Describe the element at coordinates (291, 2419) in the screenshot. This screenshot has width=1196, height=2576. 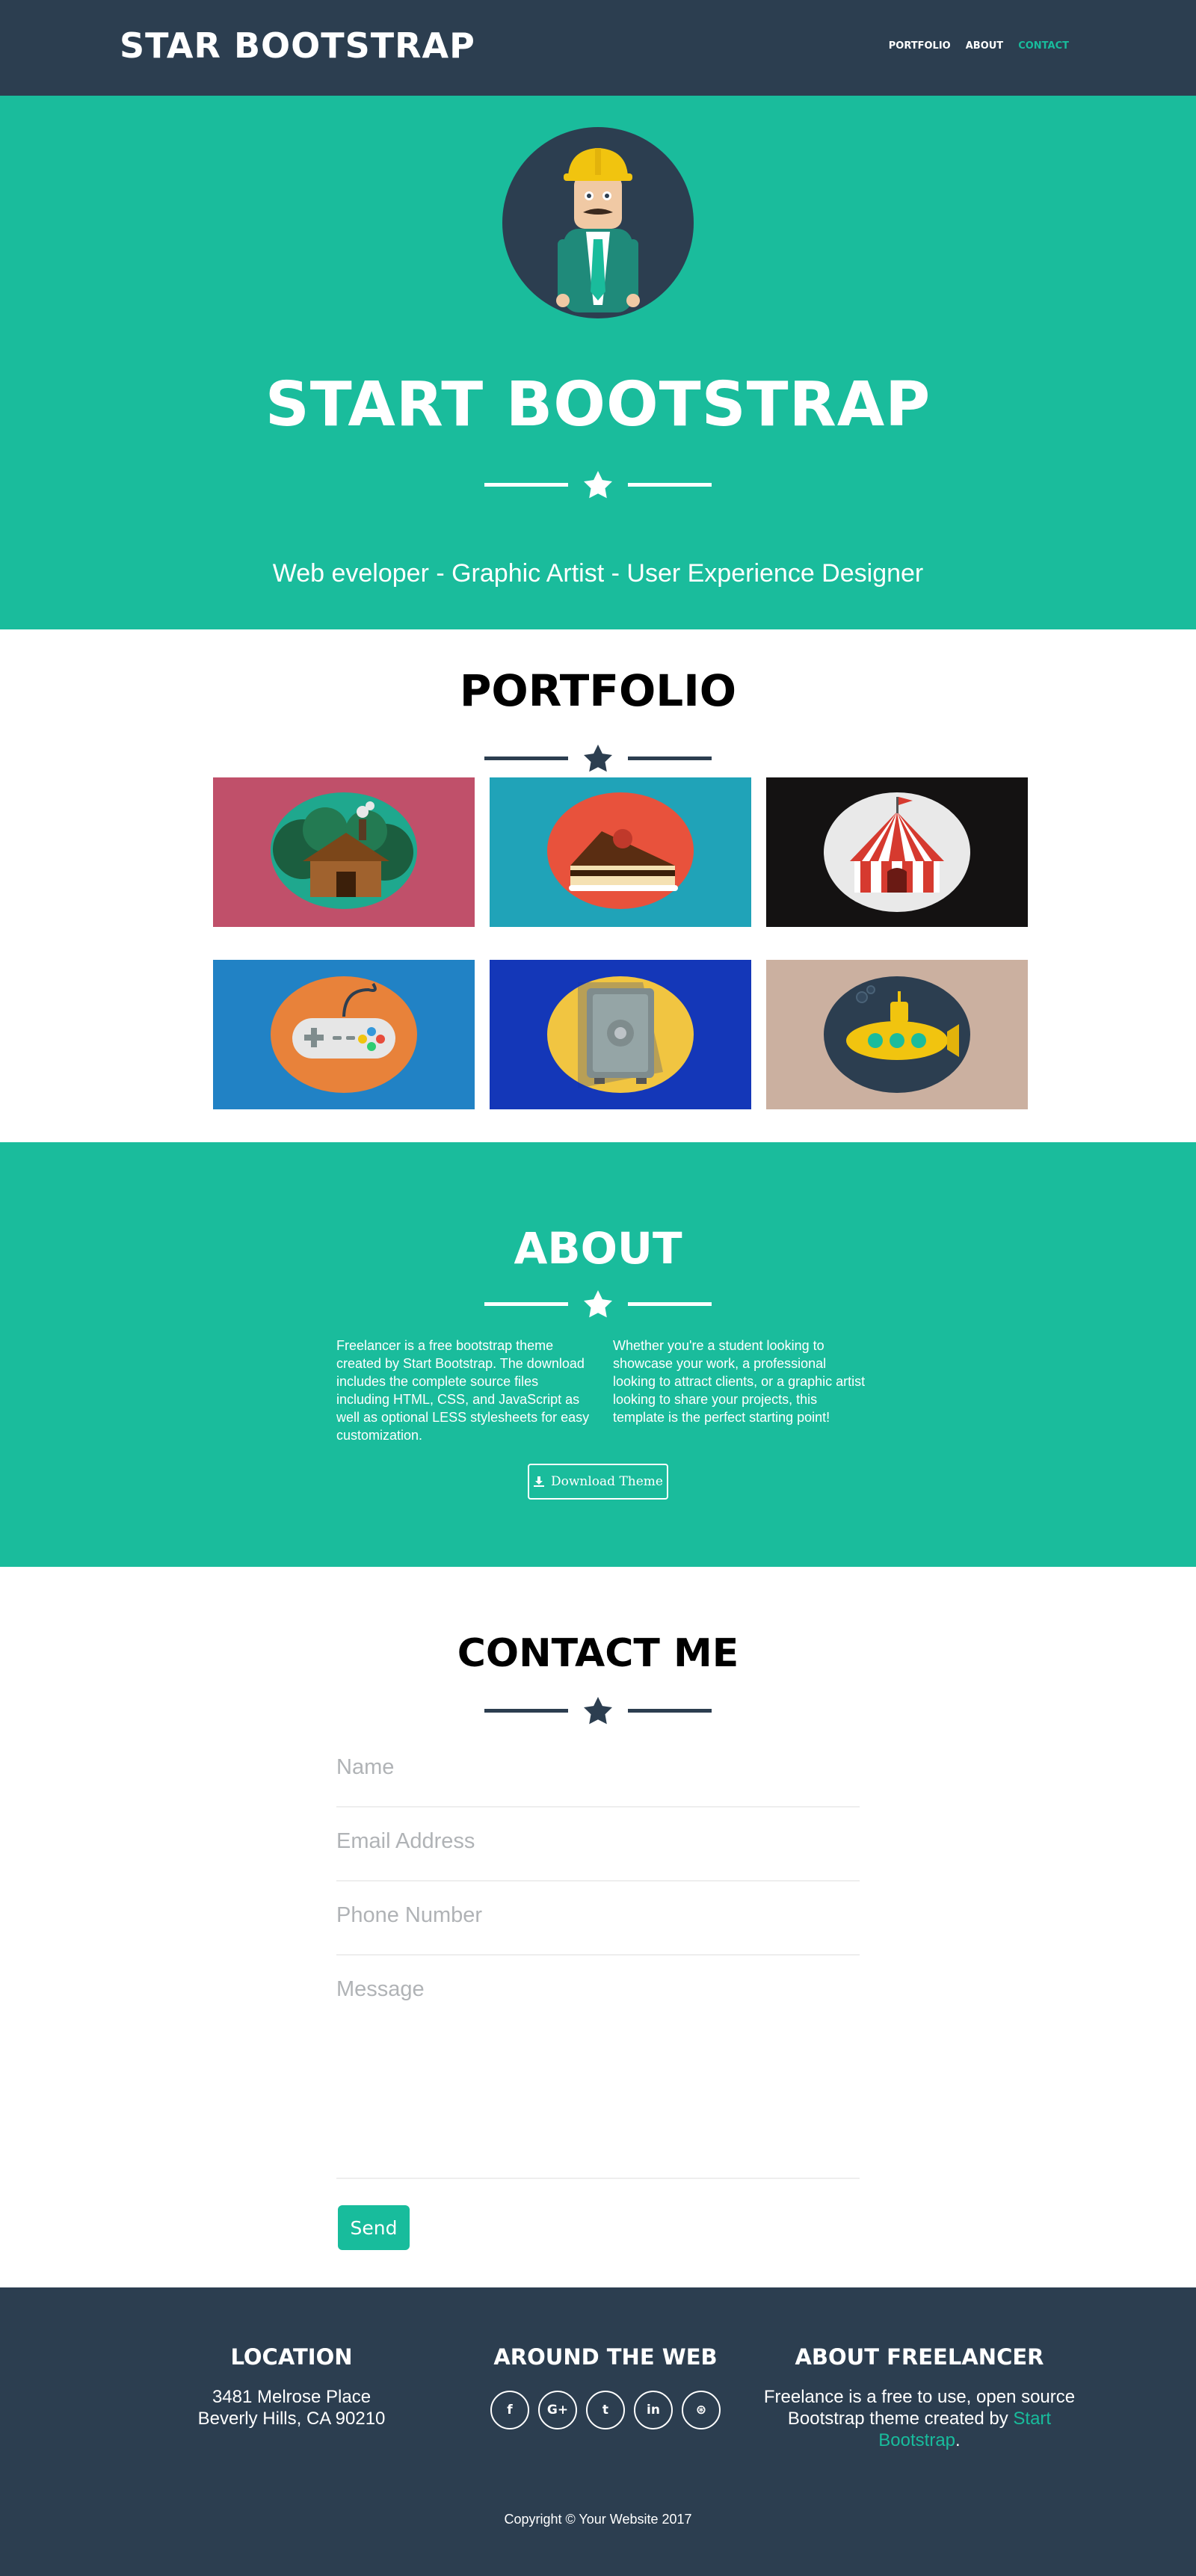
I see `address-line-2: Beverly Hills, CA 90210` at that location.